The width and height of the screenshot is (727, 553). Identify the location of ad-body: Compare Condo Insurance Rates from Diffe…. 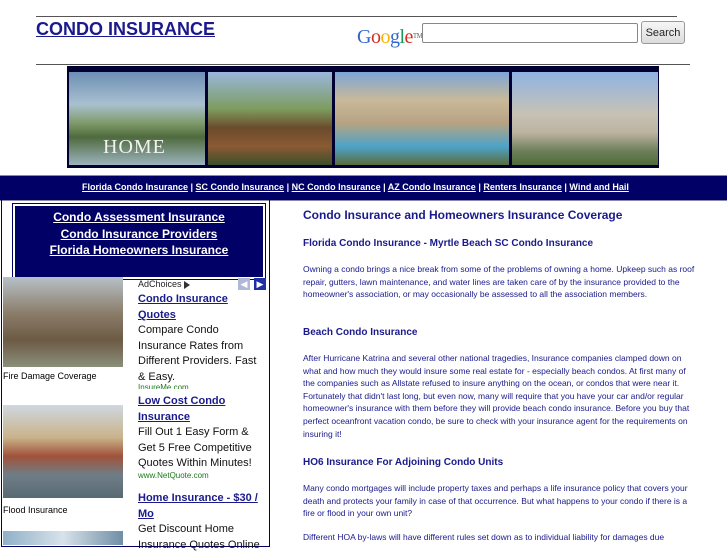
(197, 353).